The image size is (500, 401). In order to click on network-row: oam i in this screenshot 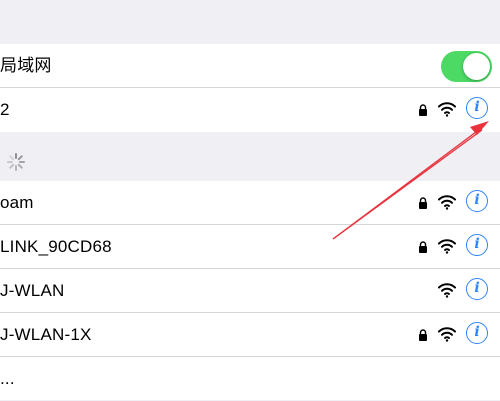, I will do `click(250, 203)`.